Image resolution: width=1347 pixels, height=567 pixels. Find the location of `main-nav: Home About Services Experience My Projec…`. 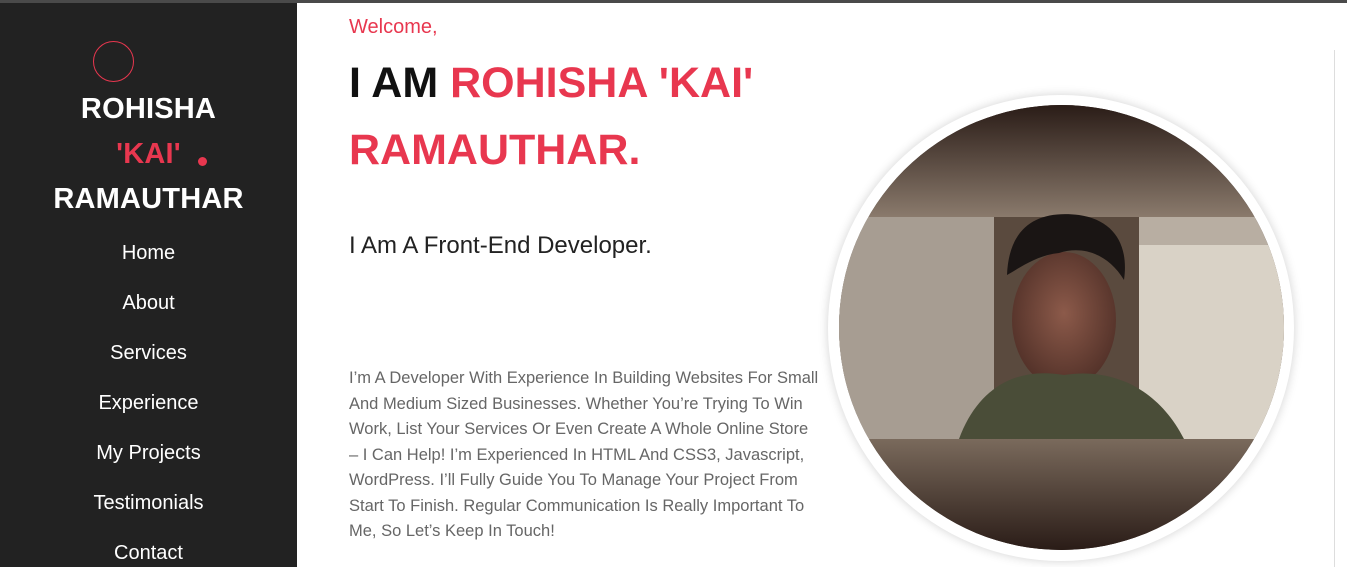

main-nav: Home About Services Experience My Projec… is located at coordinates (148, 401).